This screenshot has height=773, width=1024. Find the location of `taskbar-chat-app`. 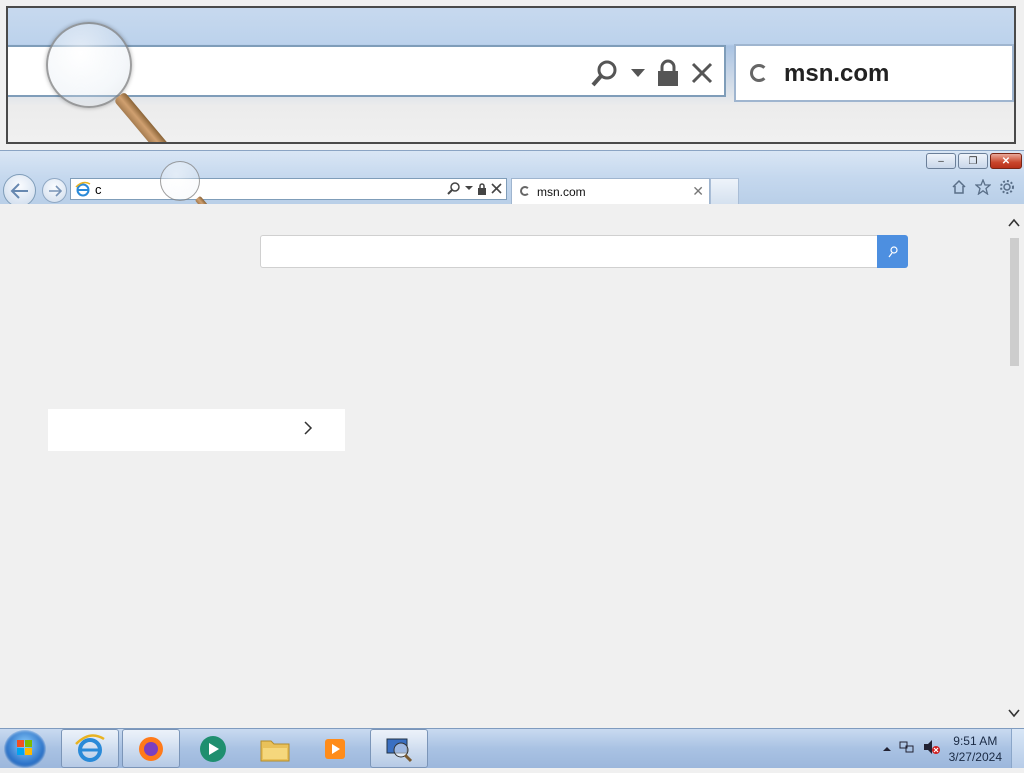

taskbar-chat-app is located at coordinates (213, 748).